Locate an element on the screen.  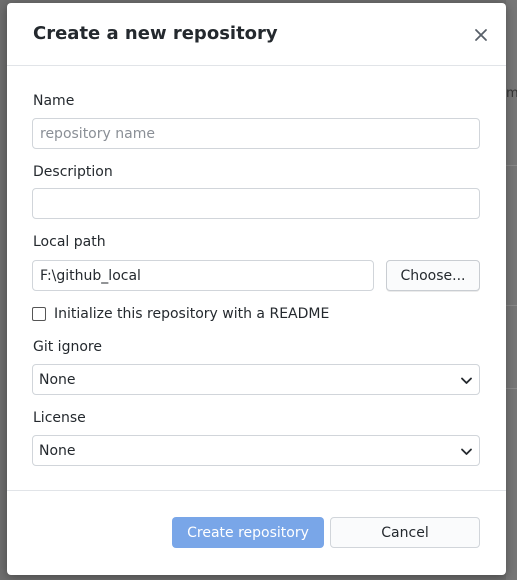
name-label: Name is located at coordinates (54, 101).